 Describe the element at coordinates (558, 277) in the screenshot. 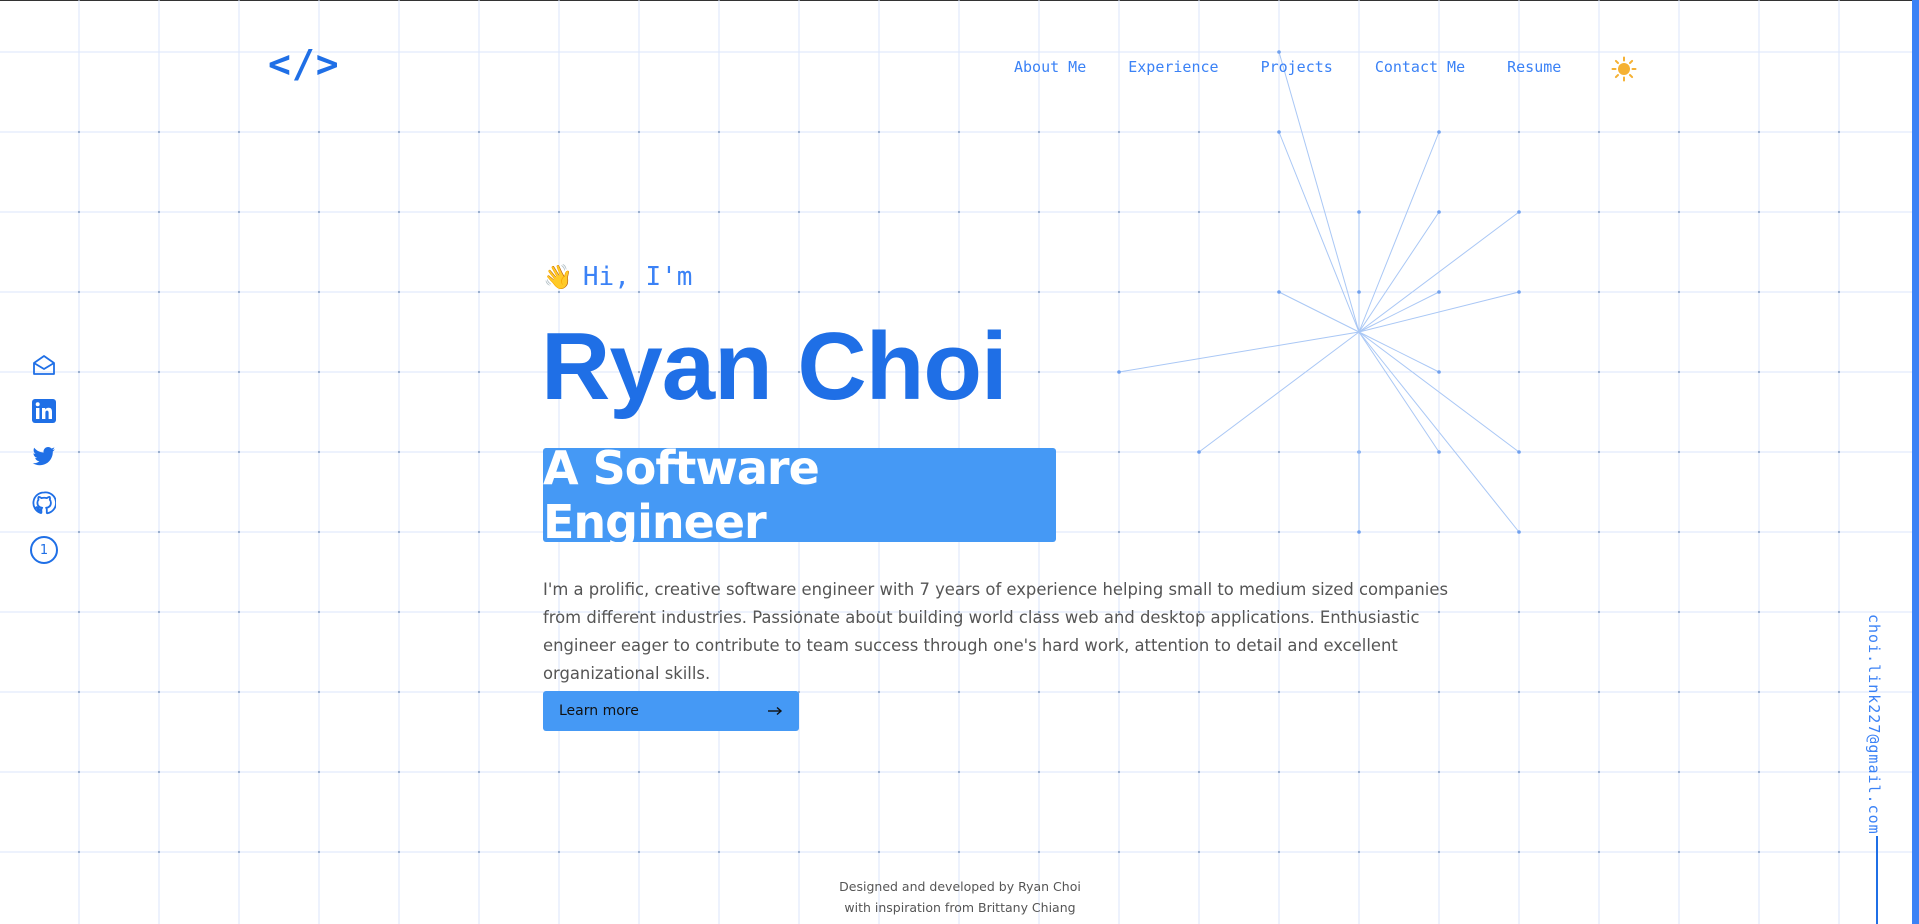

I see `waving-hand-icon: 👋` at that location.